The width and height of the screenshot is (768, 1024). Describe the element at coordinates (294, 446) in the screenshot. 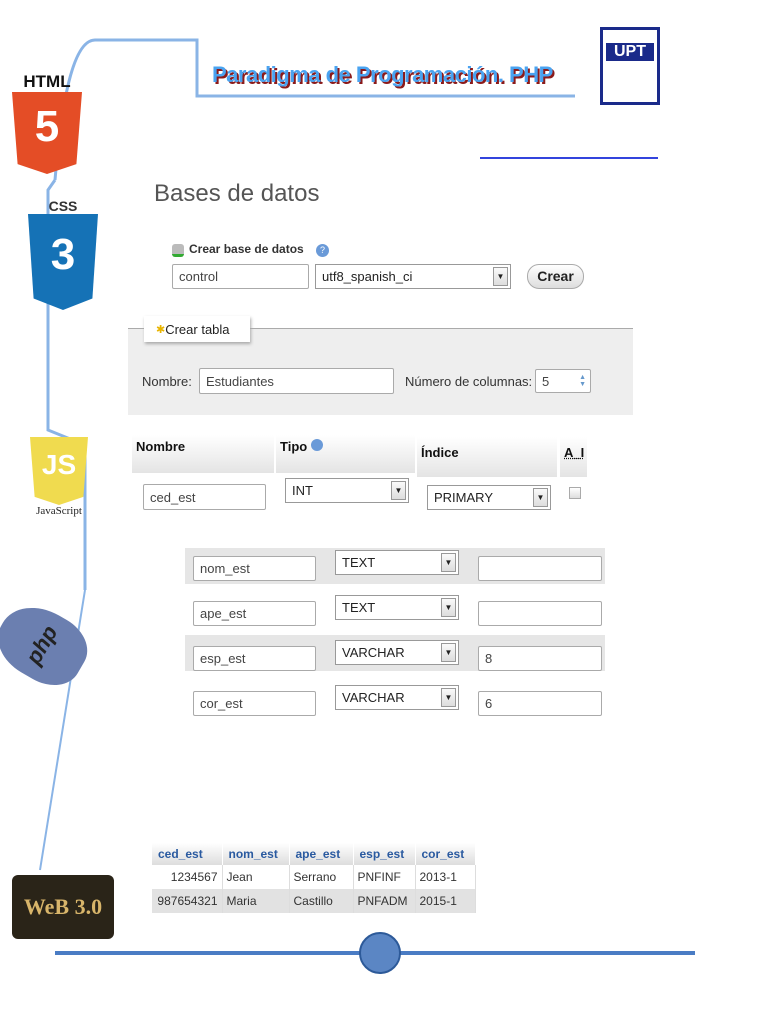

I see `type-header-label: Tipo` at that location.